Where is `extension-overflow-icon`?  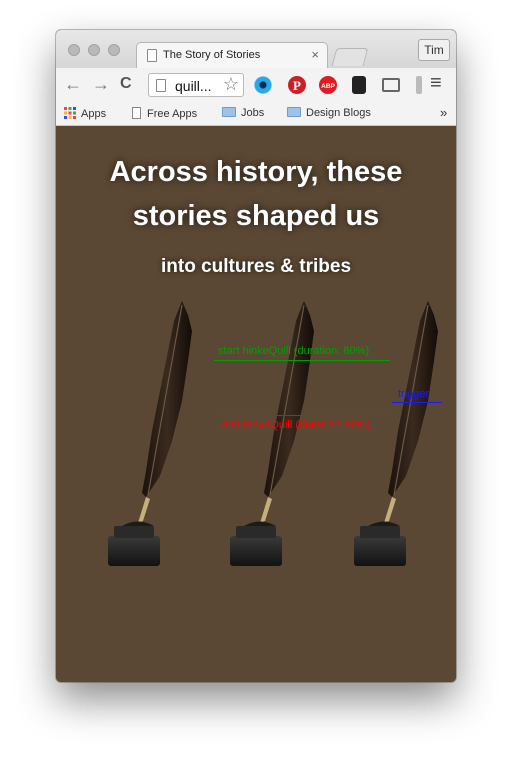 extension-overflow-icon is located at coordinates (419, 85).